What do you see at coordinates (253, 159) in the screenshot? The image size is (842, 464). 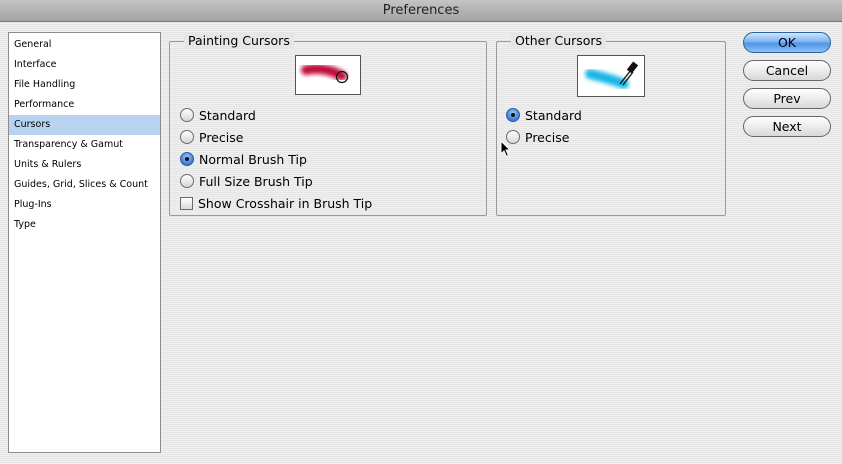 I see `painting-normal-brush-tip-label: Normal Brush Tip` at bounding box center [253, 159].